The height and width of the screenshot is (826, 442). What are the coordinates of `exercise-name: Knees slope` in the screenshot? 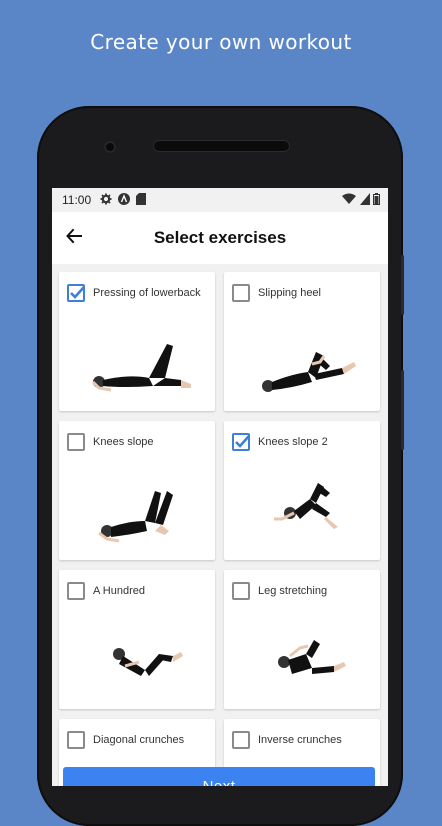 It's located at (123, 442).